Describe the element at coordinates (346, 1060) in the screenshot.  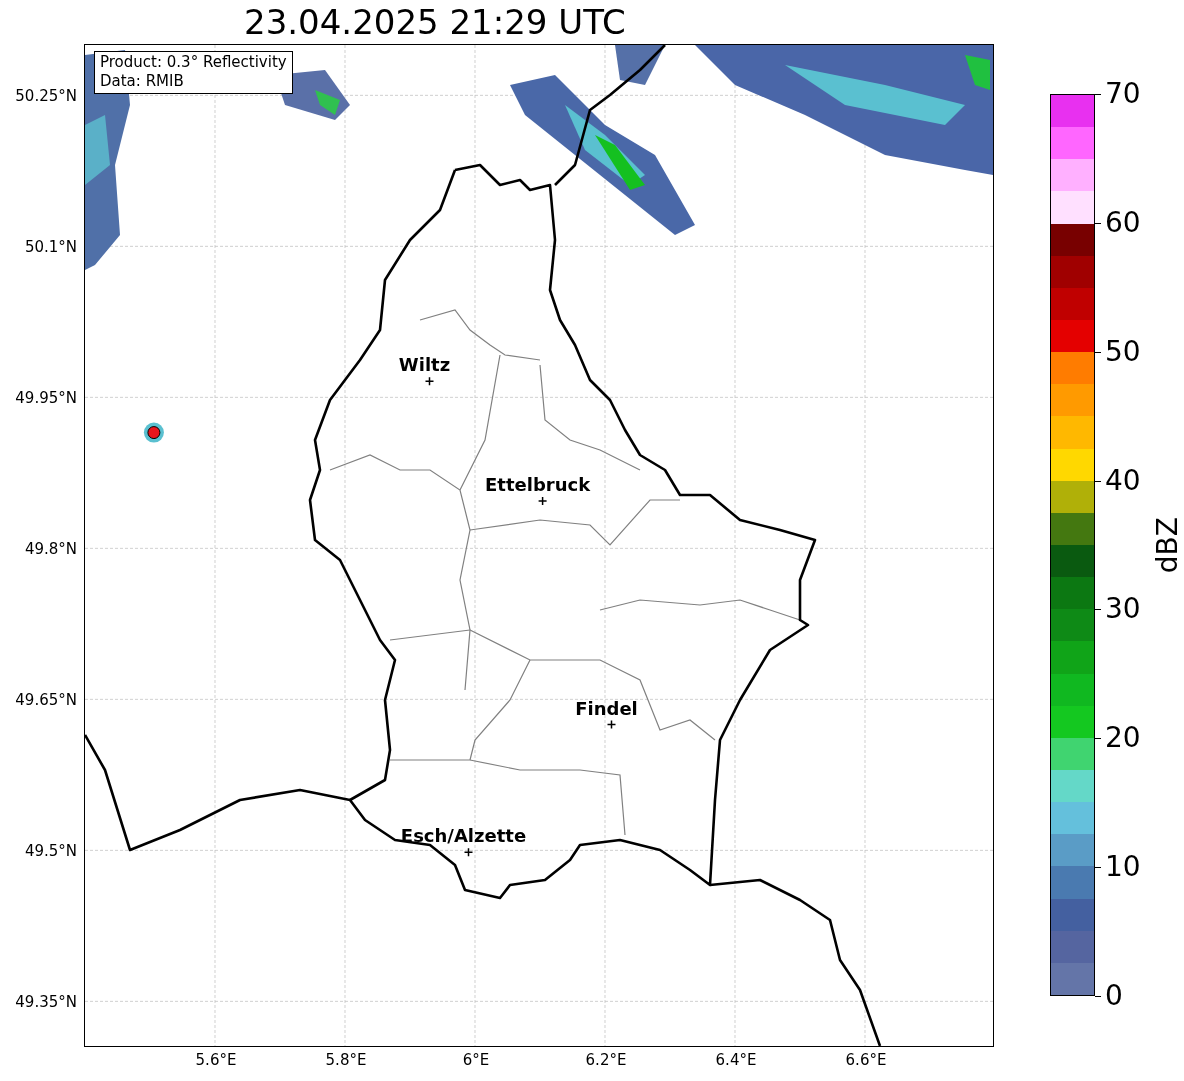
I see `longitude-label: 5.8°E` at that location.